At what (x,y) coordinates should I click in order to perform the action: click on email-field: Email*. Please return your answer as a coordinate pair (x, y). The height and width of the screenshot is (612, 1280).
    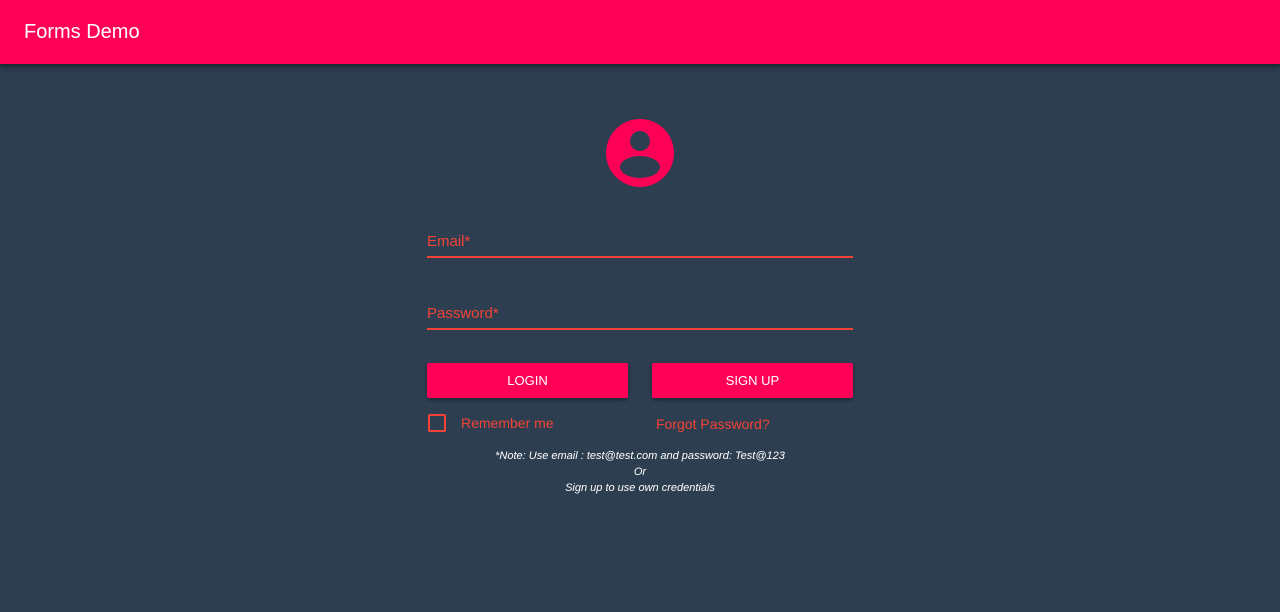
    Looking at the image, I should click on (640, 243).